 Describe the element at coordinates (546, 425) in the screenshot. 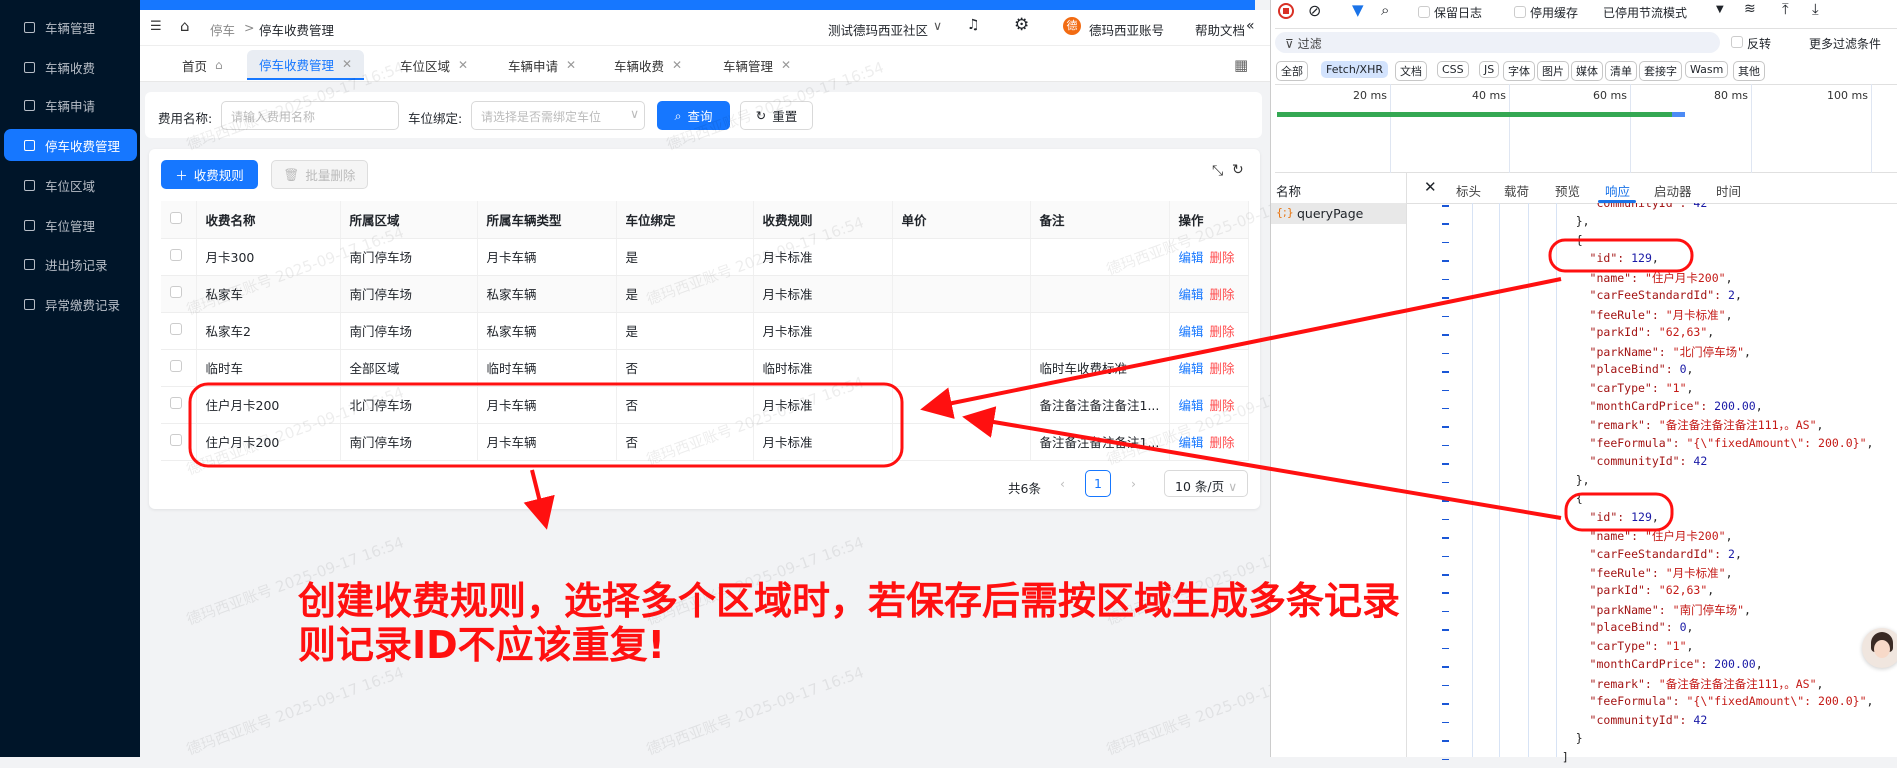

I see `highlight-rows-box` at that location.